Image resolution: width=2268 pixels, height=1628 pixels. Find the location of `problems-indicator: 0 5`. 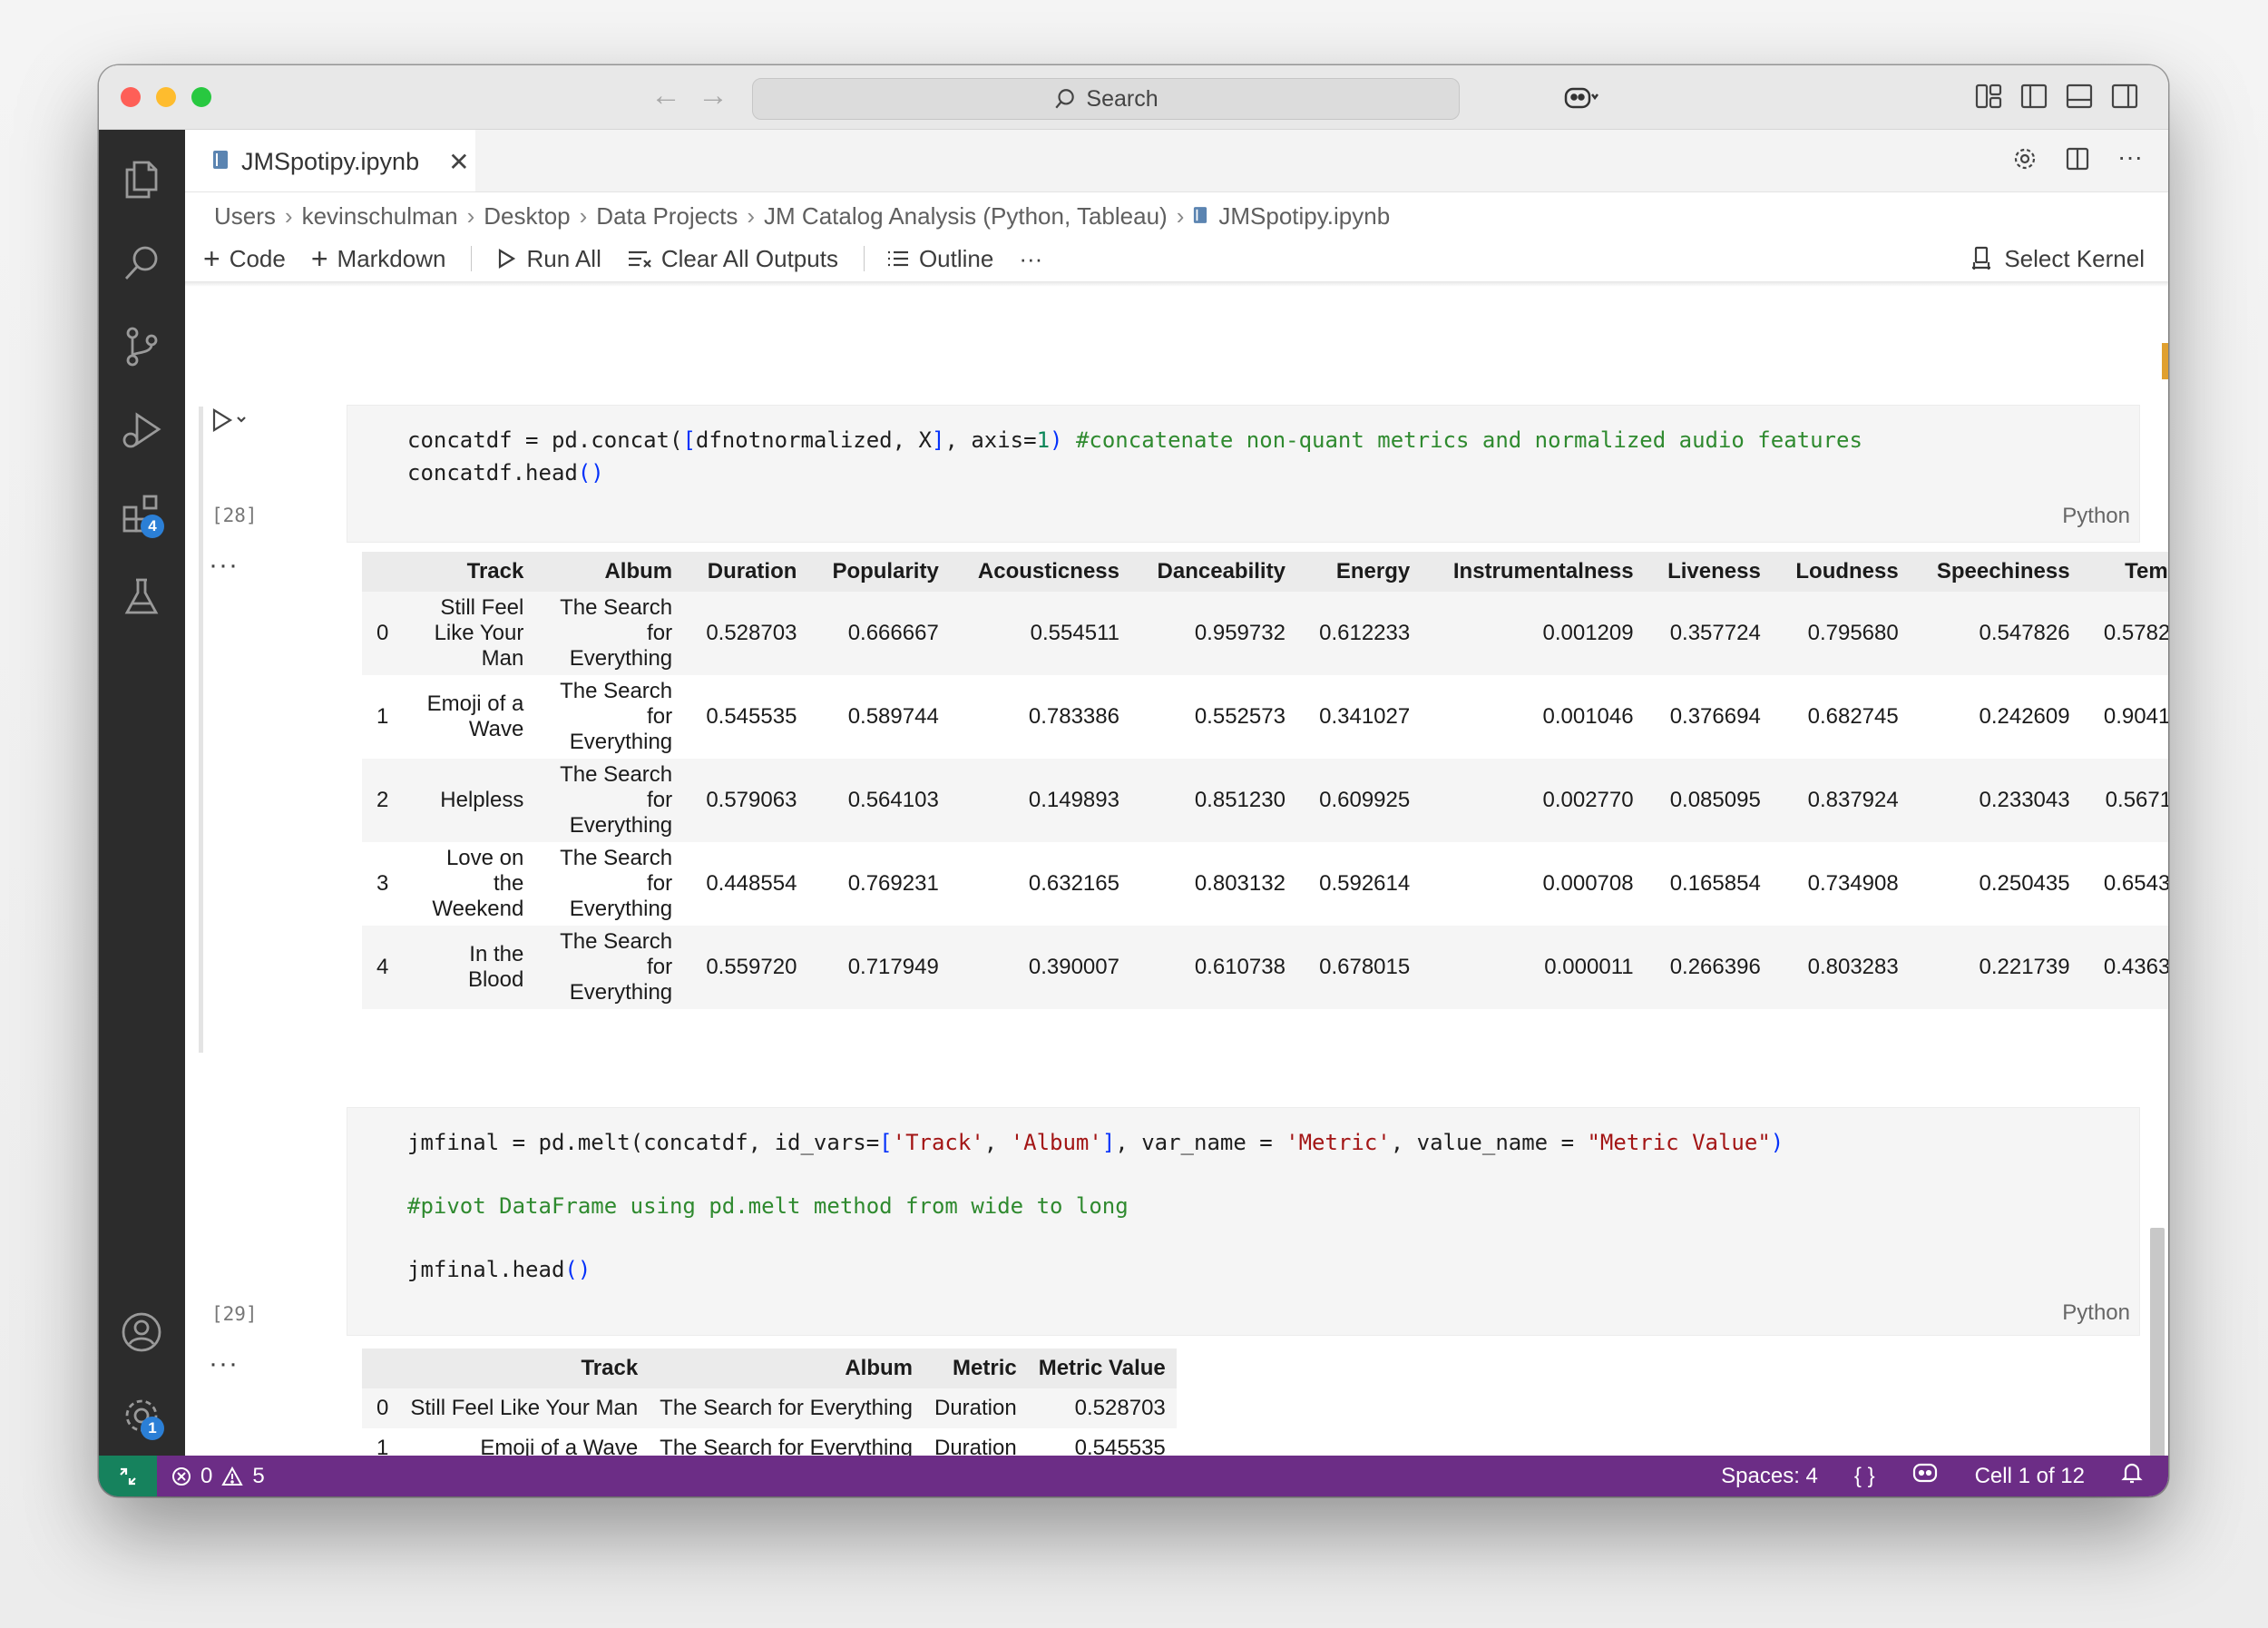

problems-indicator: 0 5 is located at coordinates (218, 1476).